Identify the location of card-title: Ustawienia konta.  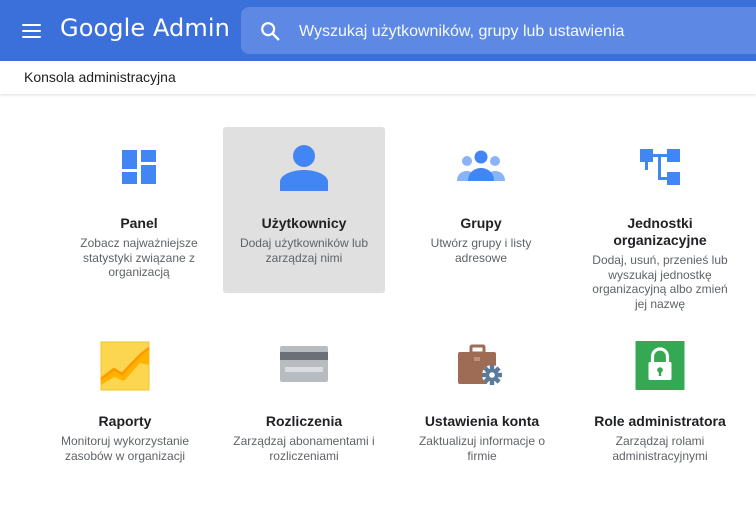
(482, 421).